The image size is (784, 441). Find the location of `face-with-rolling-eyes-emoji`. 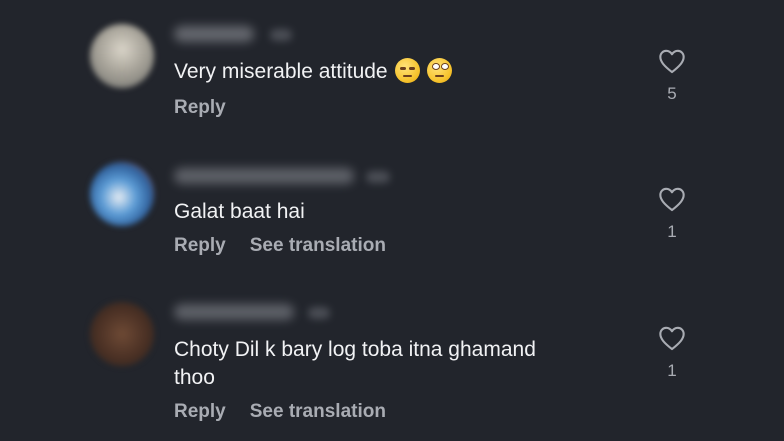

face-with-rolling-eyes-emoji is located at coordinates (439, 70).